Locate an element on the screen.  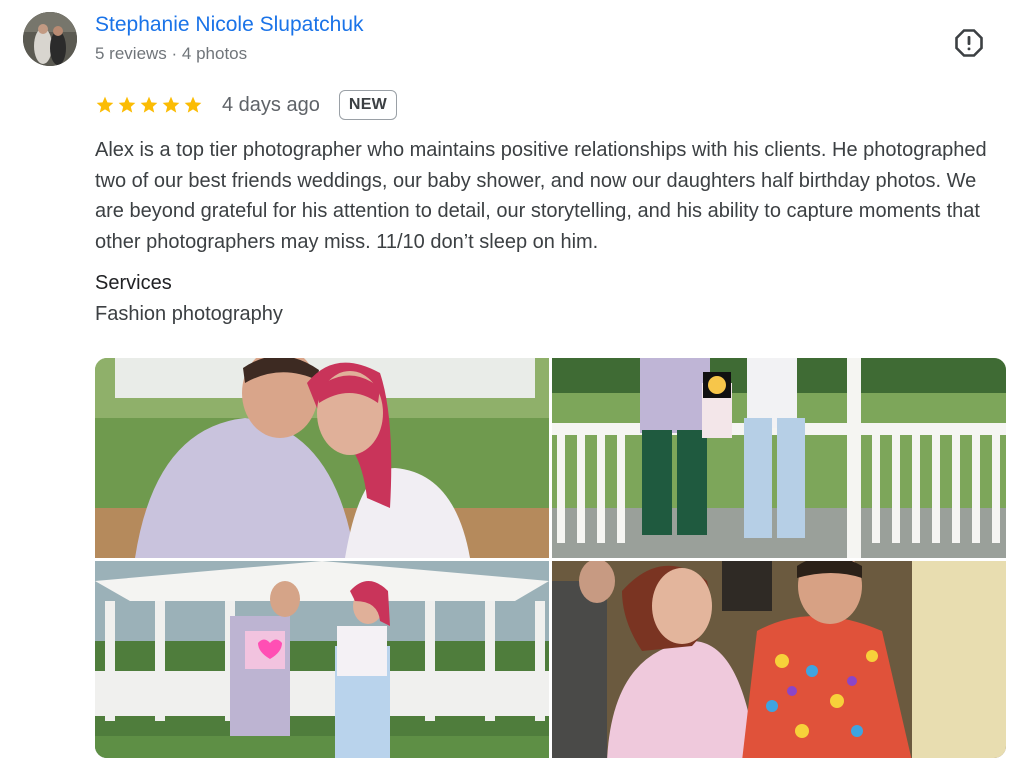
star-rating is located at coordinates (149, 105).